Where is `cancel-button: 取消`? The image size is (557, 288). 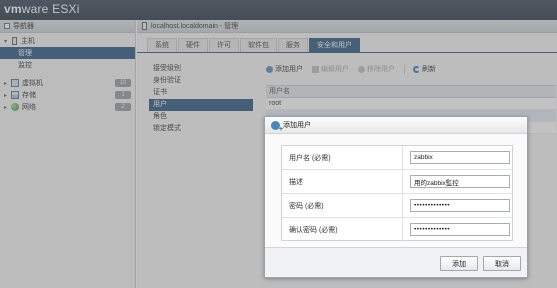
cancel-button: 取消 is located at coordinates (502, 263).